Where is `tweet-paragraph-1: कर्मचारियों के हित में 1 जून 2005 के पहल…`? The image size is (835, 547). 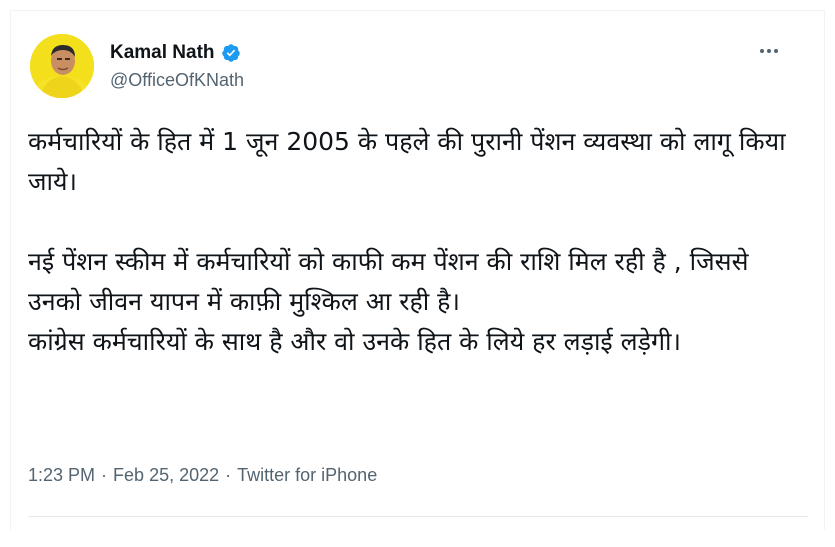
tweet-paragraph-1: कर्मचारियों के हित में 1 जून 2005 के पहल… is located at coordinates (407, 161).